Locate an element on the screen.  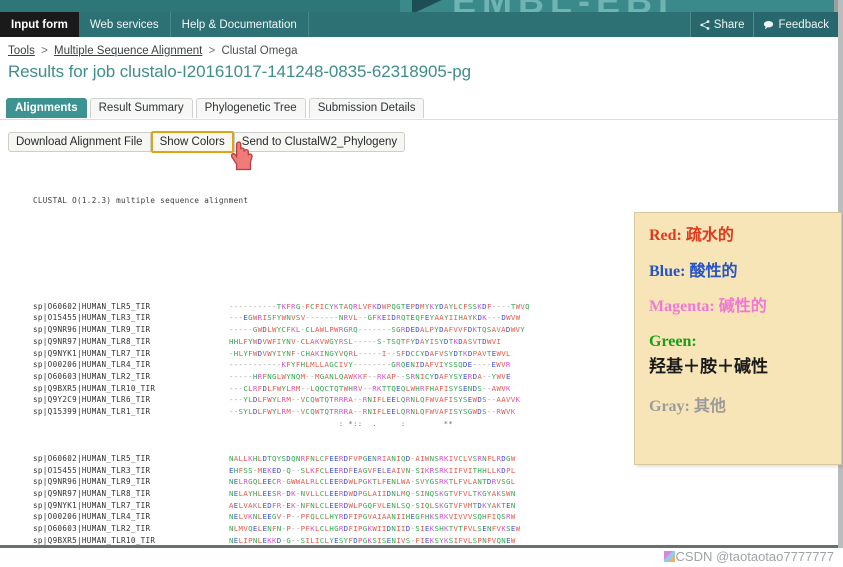
tab-result-summary: Result Summary is located at coordinates (141, 108).